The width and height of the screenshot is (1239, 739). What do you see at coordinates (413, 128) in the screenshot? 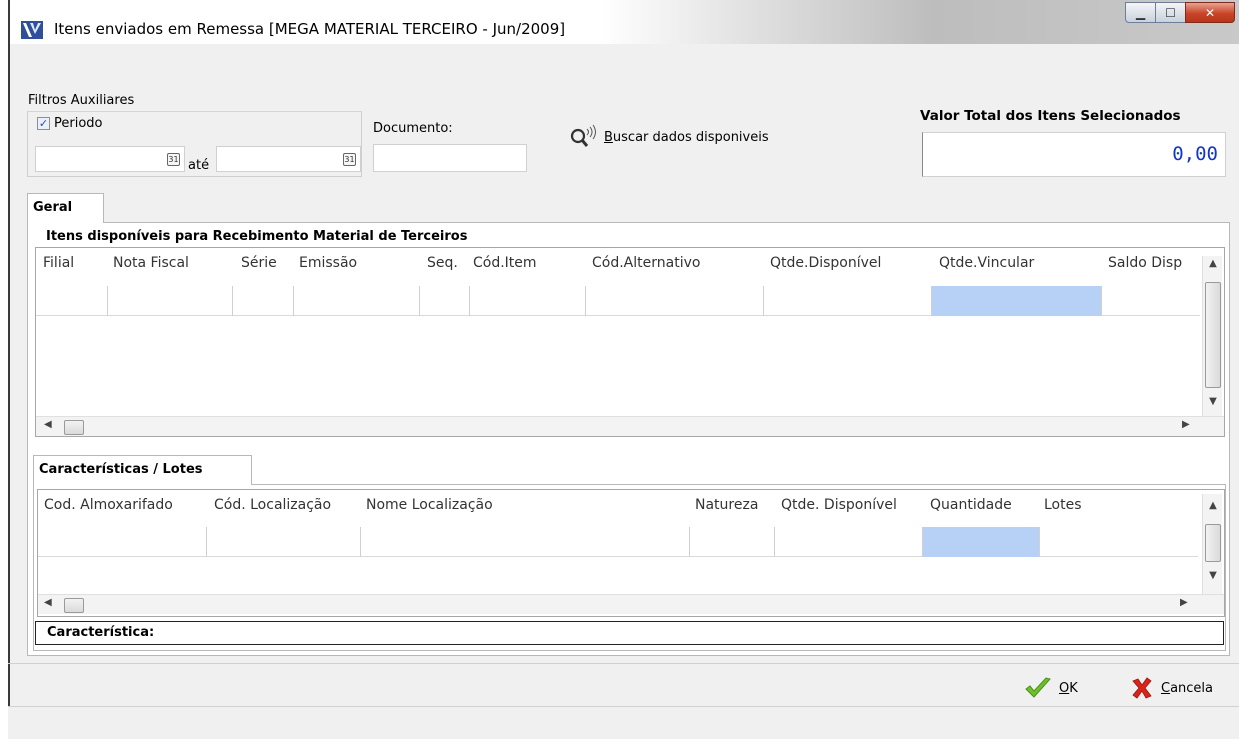
I see `documento-label: Documento:` at bounding box center [413, 128].